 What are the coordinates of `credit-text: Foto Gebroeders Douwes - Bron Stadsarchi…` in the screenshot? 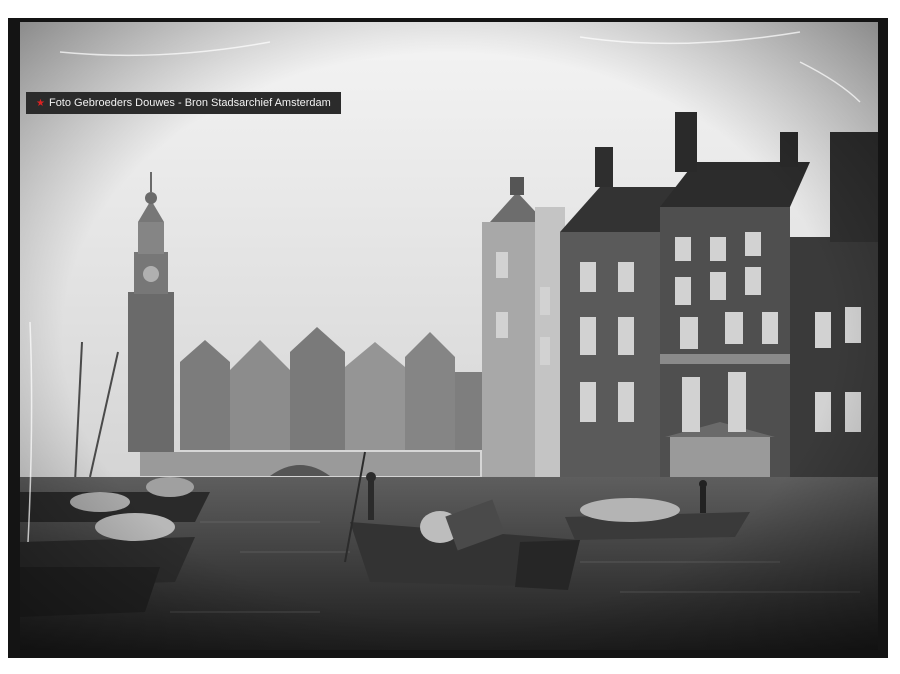 It's located at (189, 103).